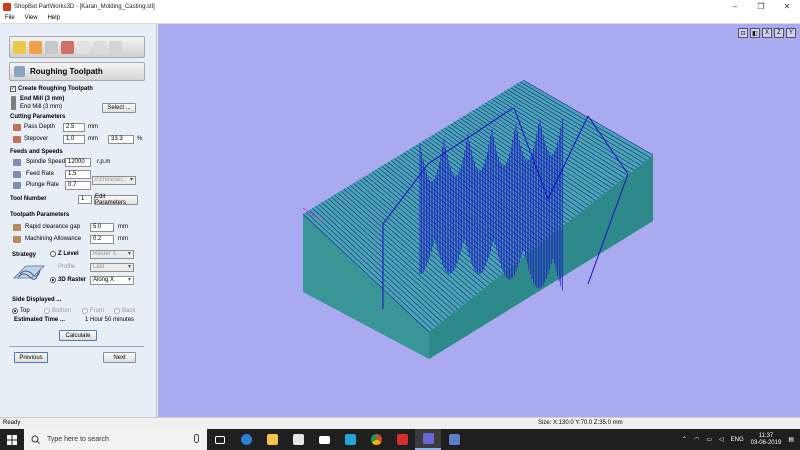 This screenshot has width=800, height=450. I want to click on roughing-header-icon, so click(19, 71).